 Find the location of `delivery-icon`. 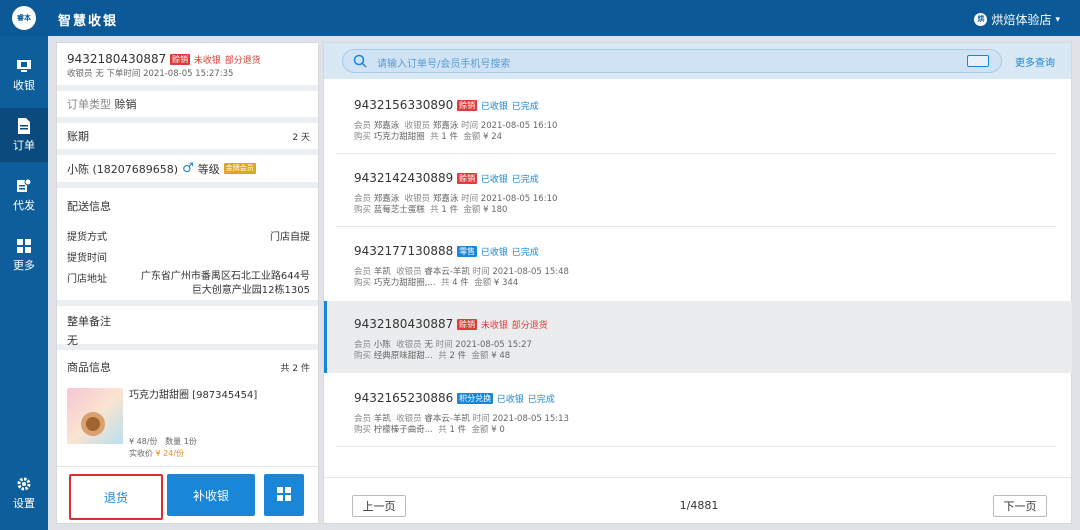

delivery-icon is located at coordinates (24, 186).